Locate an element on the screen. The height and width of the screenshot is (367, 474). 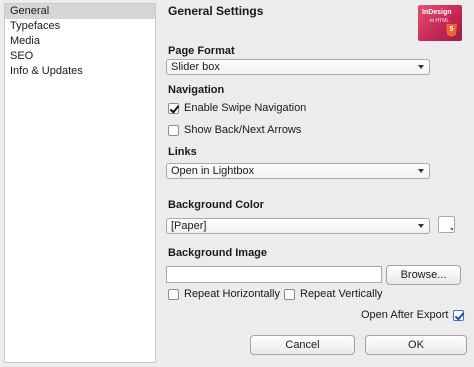
color-swatch is located at coordinates (446, 224).